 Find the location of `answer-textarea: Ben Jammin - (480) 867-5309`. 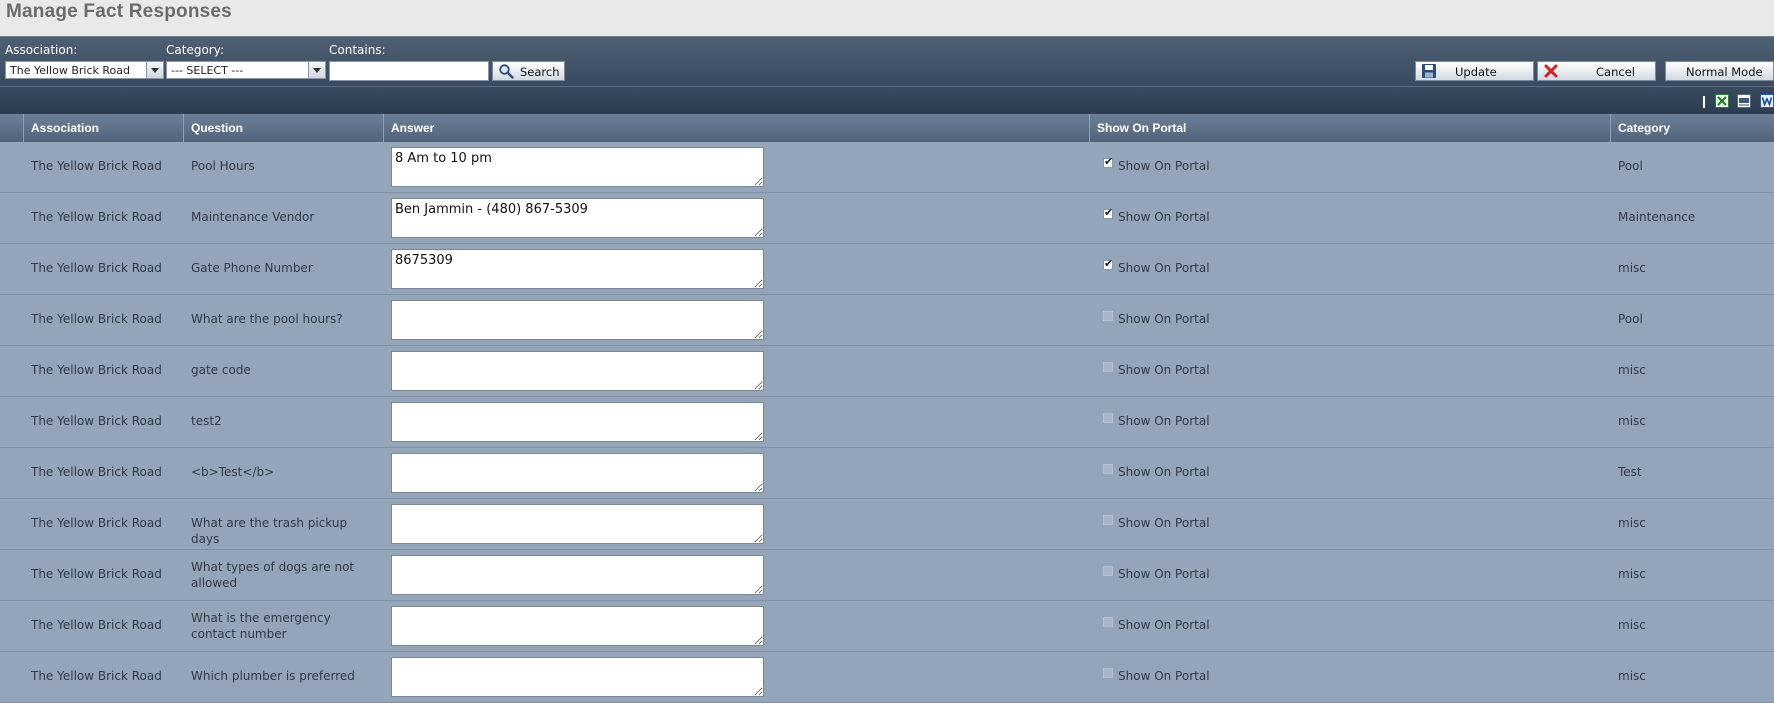

answer-textarea: Ben Jammin - (480) 867-5309 is located at coordinates (577, 218).